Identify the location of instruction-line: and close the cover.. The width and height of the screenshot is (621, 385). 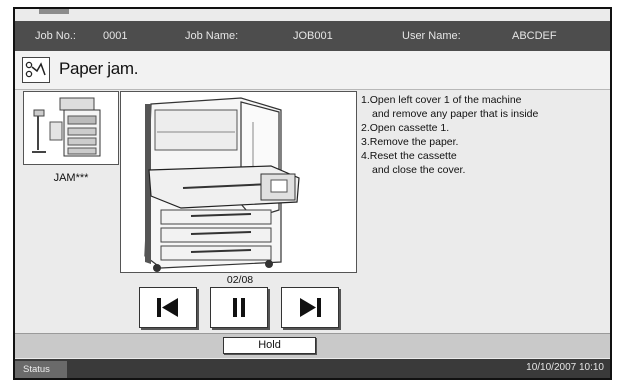
(419, 170).